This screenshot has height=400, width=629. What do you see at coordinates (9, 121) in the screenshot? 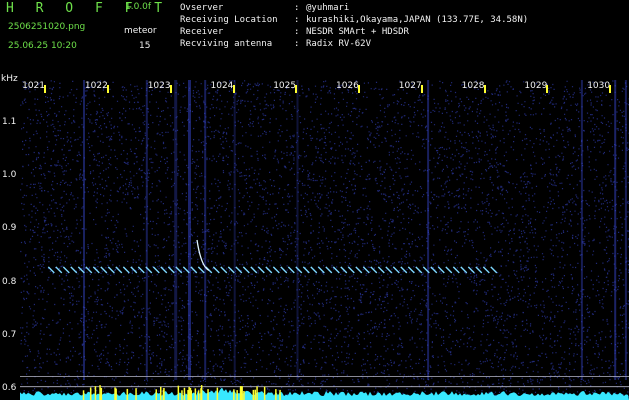
I see `time-tick-label: 1.1` at bounding box center [9, 121].